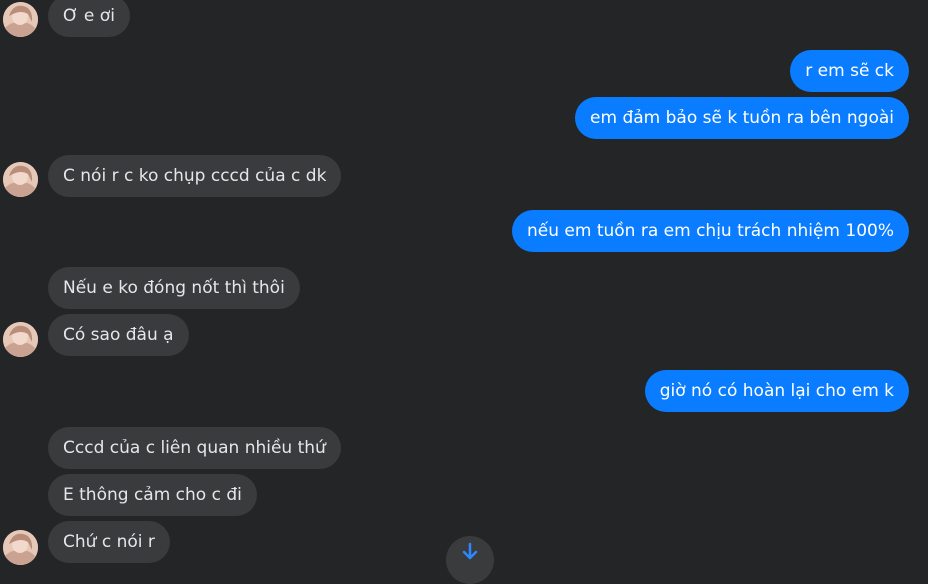  Describe the element at coordinates (849, 71) in the screenshot. I see `outgoing-message: r em sẽ ck` at that location.